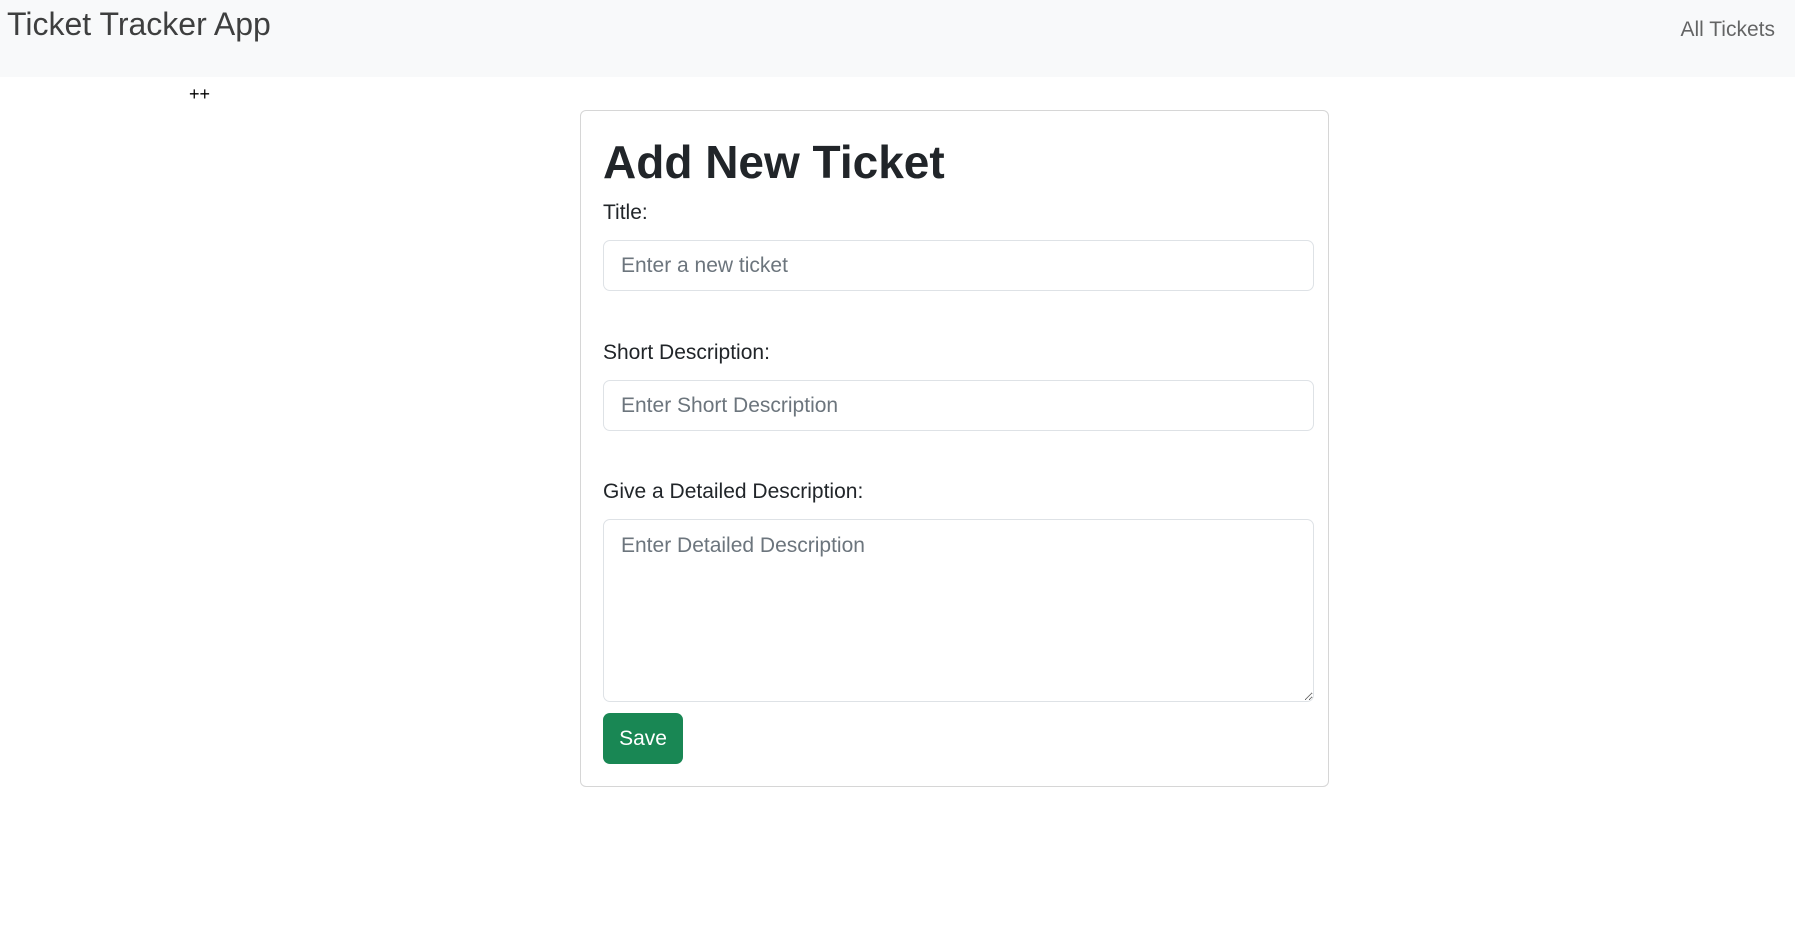 This screenshot has width=1795, height=947. Describe the element at coordinates (200, 94) in the screenshot. I see `stray-text: ++` at that location.